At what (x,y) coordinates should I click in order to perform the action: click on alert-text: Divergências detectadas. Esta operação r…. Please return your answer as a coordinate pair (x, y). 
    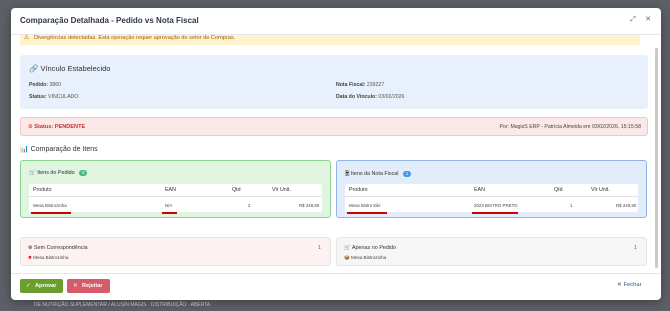
    Looking at the image, I should click on (135, 38).